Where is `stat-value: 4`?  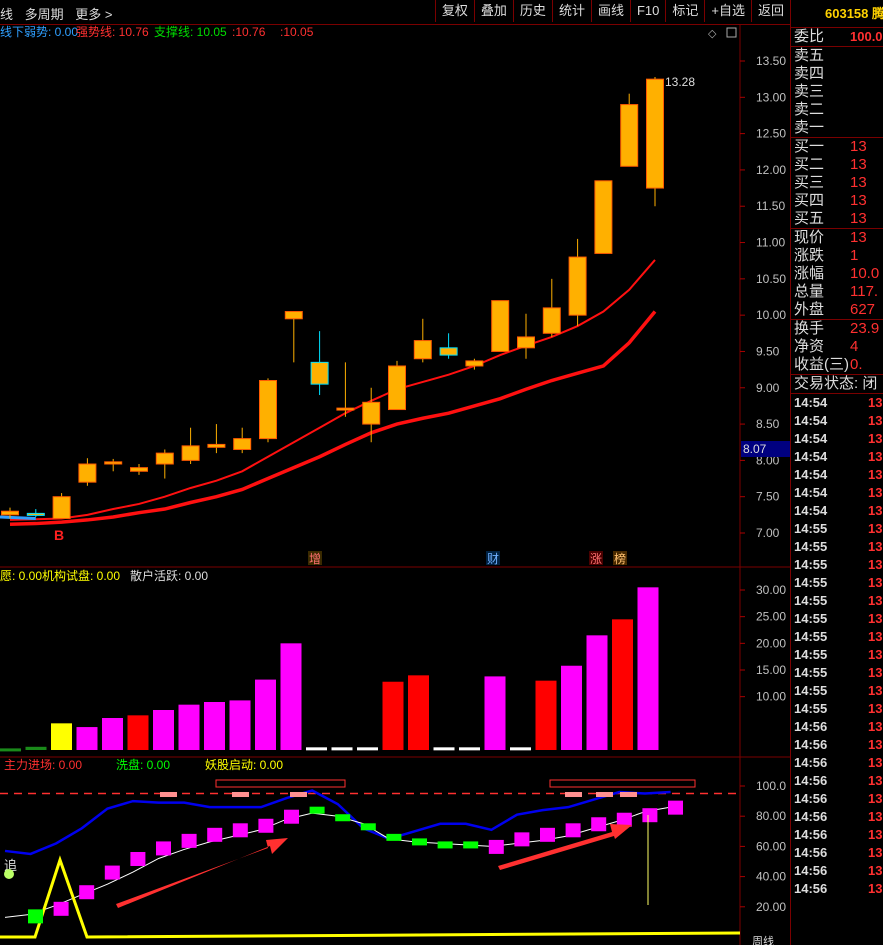 stat-value: 4 is located at coordinates (854, 346).